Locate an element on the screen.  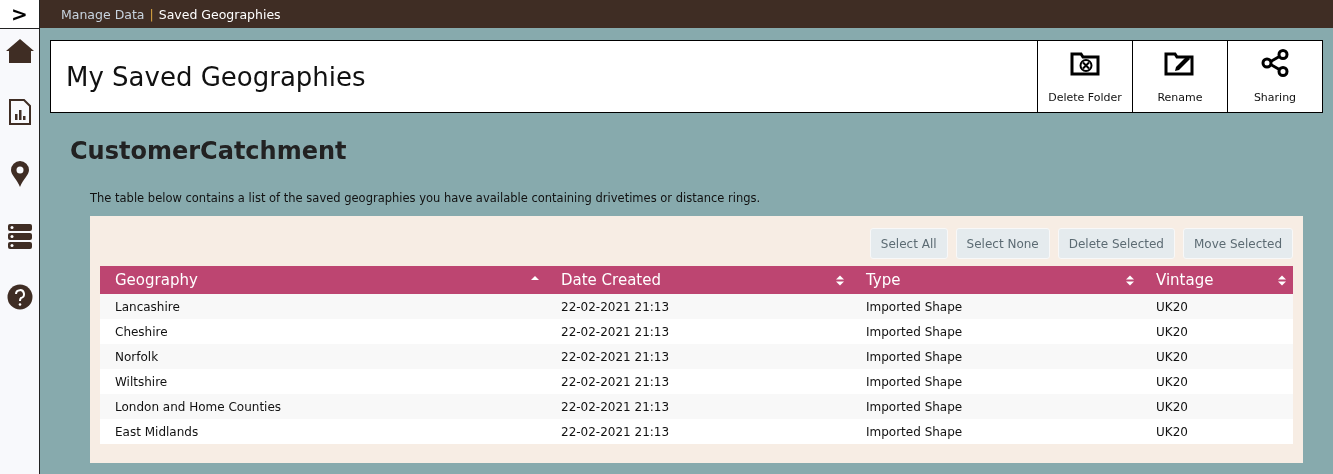
action-button: Select All is located at coordinates (908, 243).